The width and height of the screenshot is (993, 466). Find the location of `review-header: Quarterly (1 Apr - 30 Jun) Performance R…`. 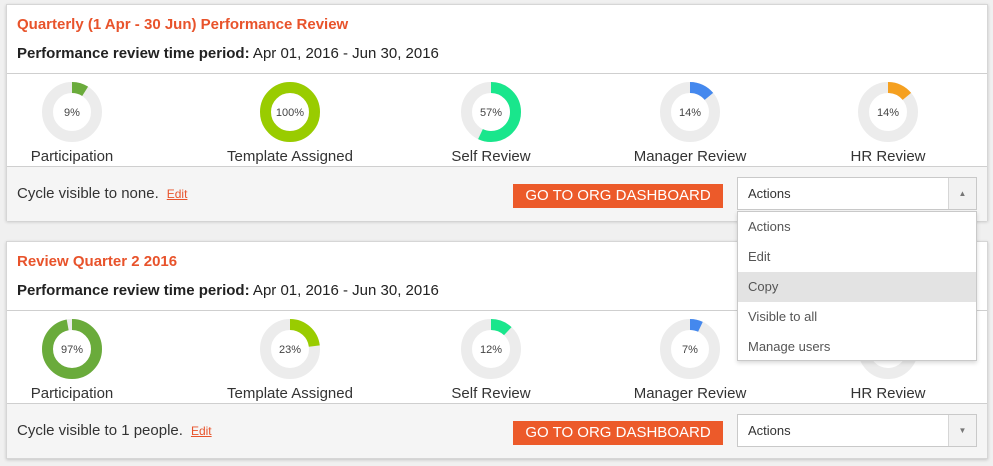

review-header: Quarterly (1 Apr - 30 Jun) Performance R… is located at coordinates (497, 39).